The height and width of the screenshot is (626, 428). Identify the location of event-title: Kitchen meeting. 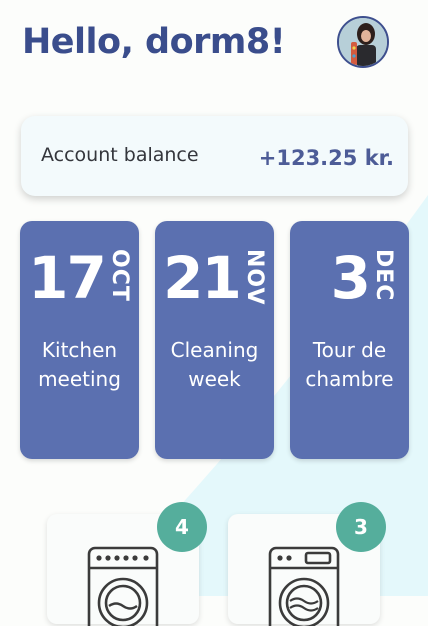
(79, 364).